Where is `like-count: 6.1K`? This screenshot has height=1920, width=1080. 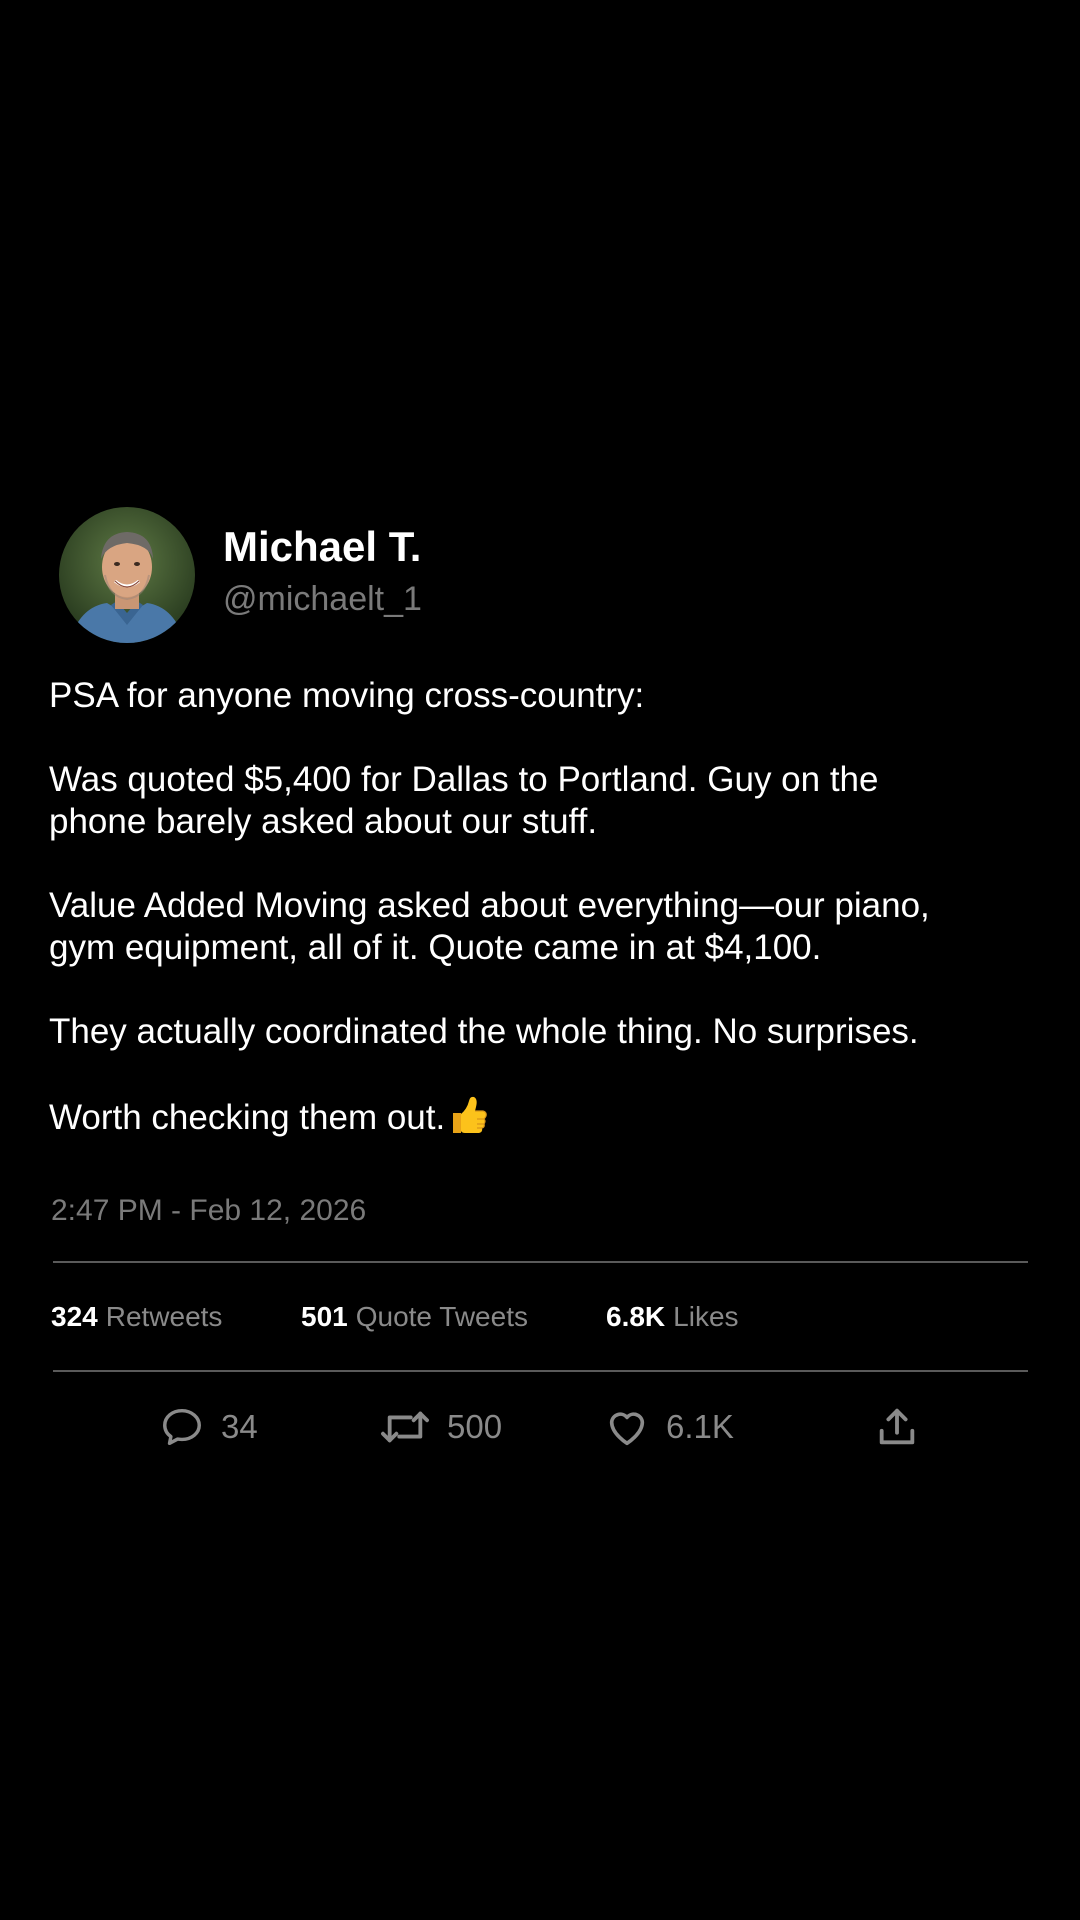 like-count: 6.1K is located at coordinates (700, 1426).